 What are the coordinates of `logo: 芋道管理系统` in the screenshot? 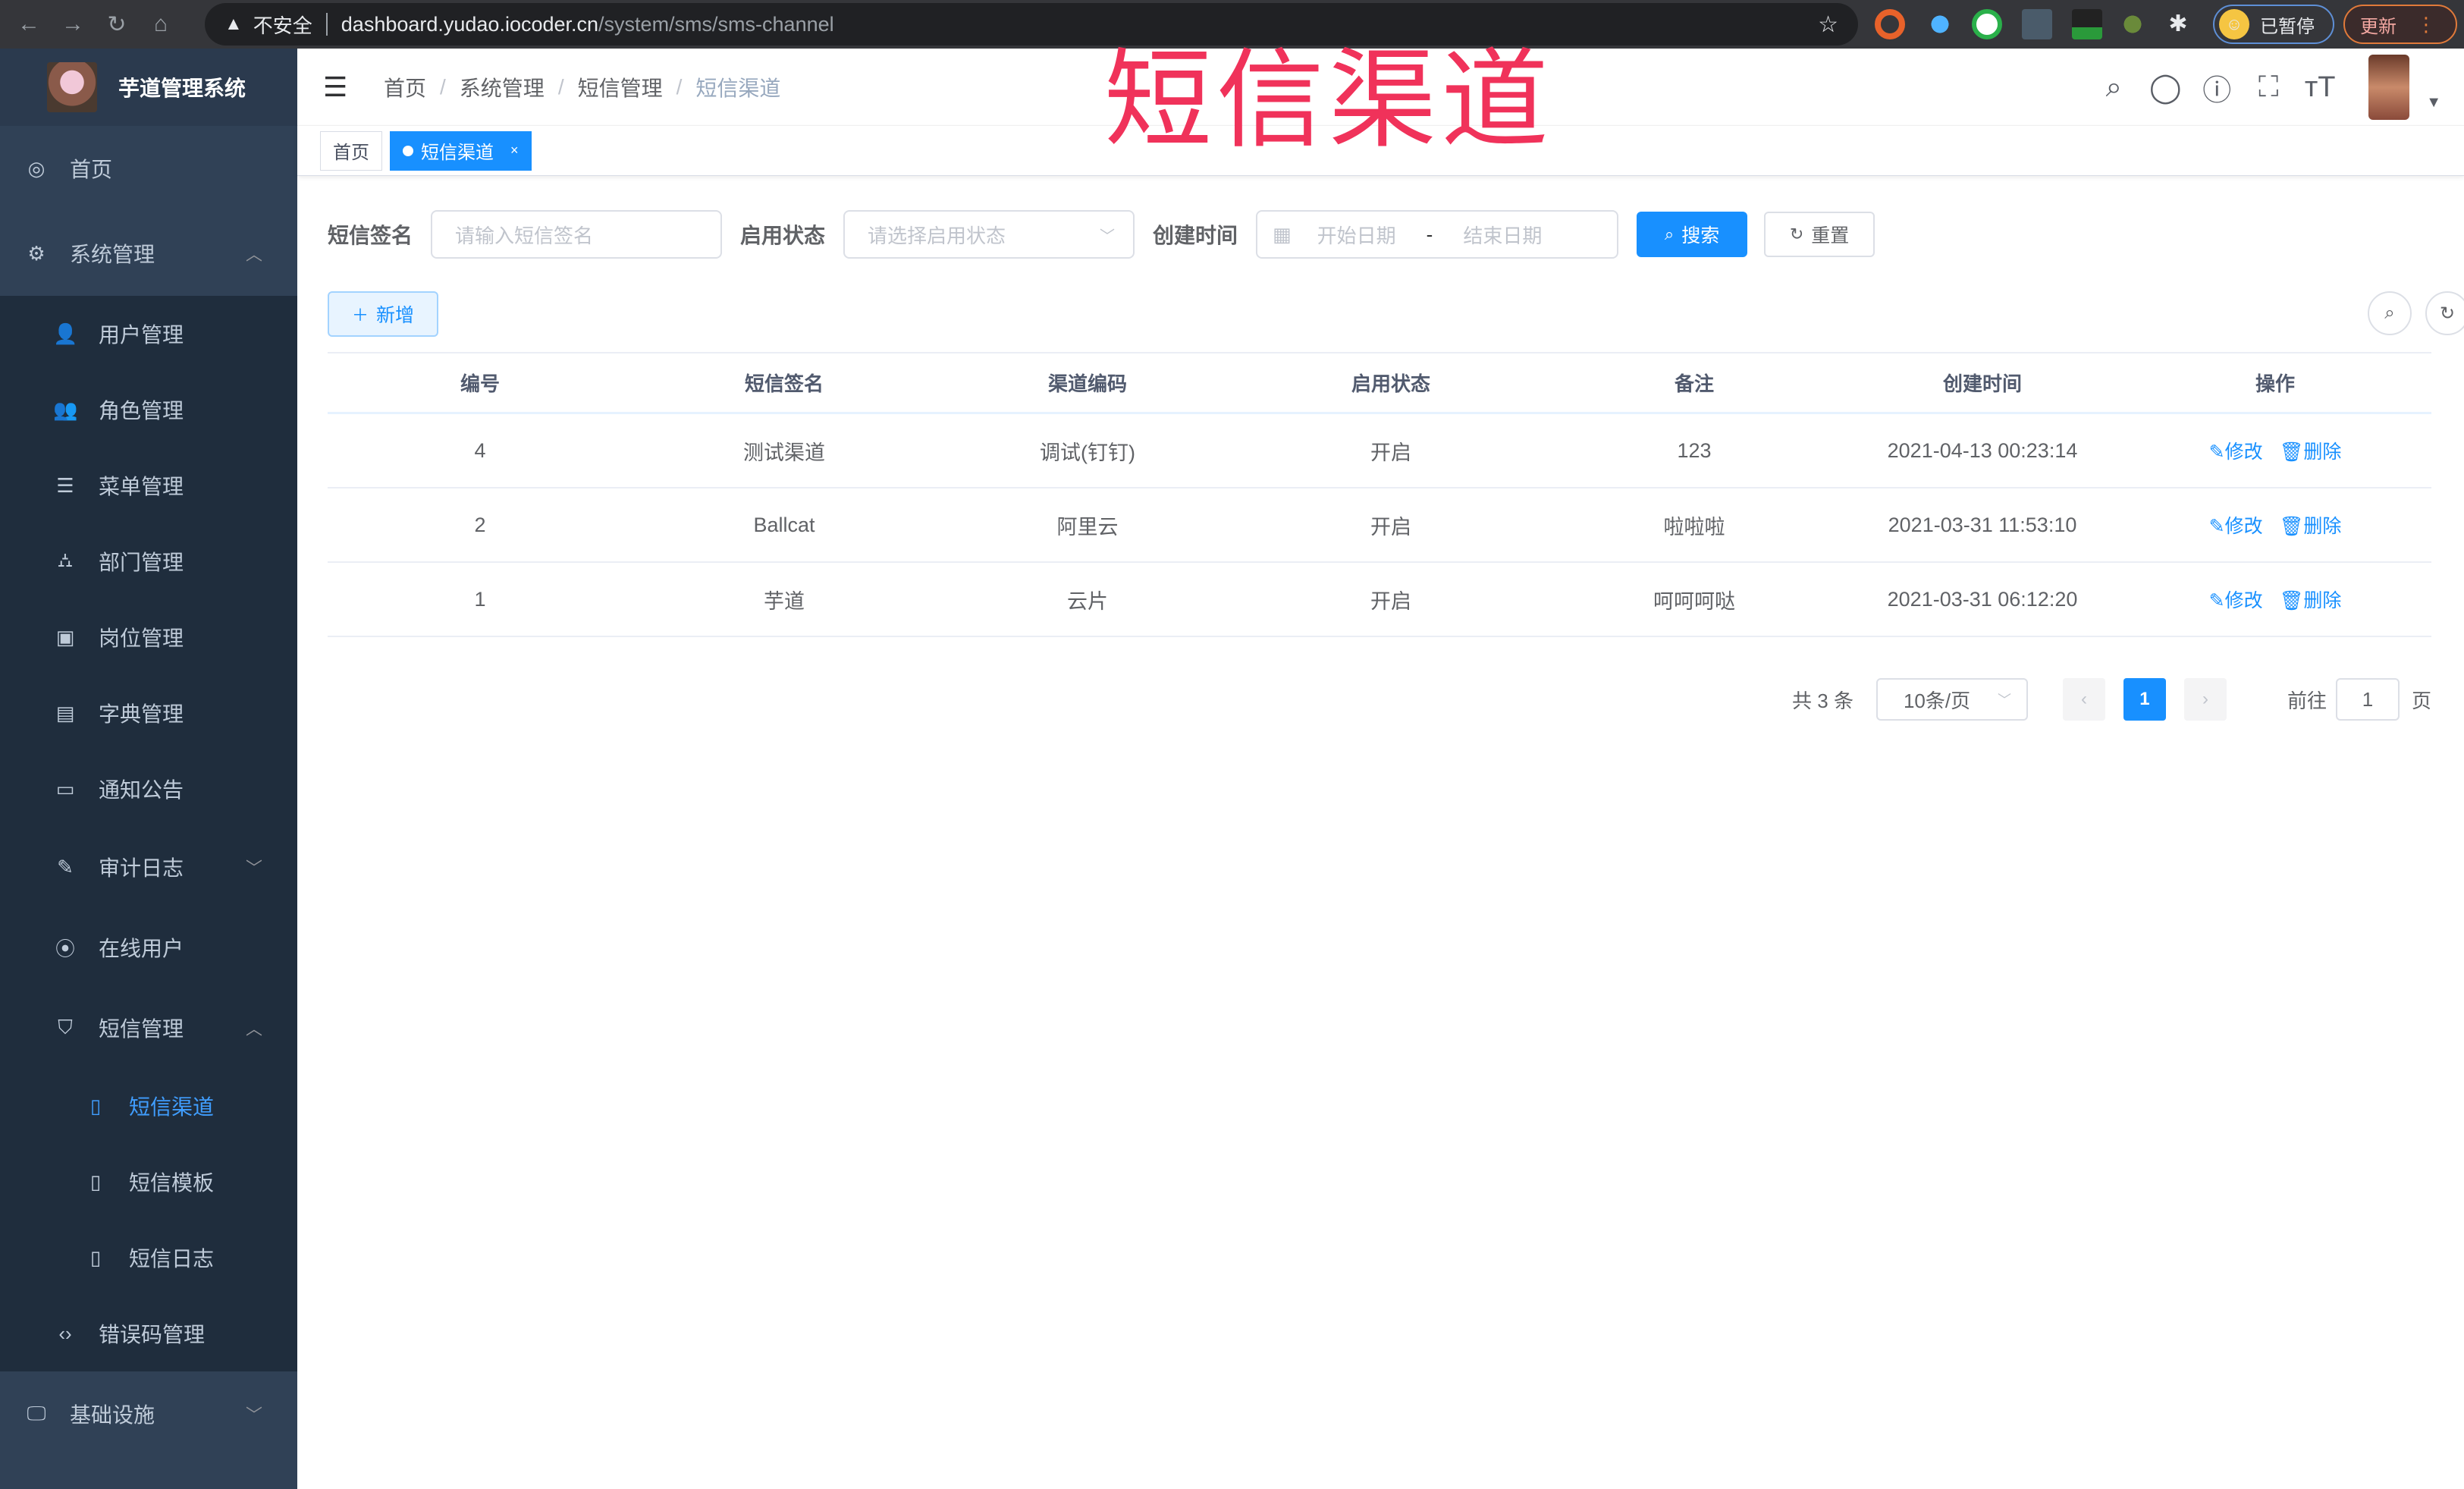 It's located at (148, 87).